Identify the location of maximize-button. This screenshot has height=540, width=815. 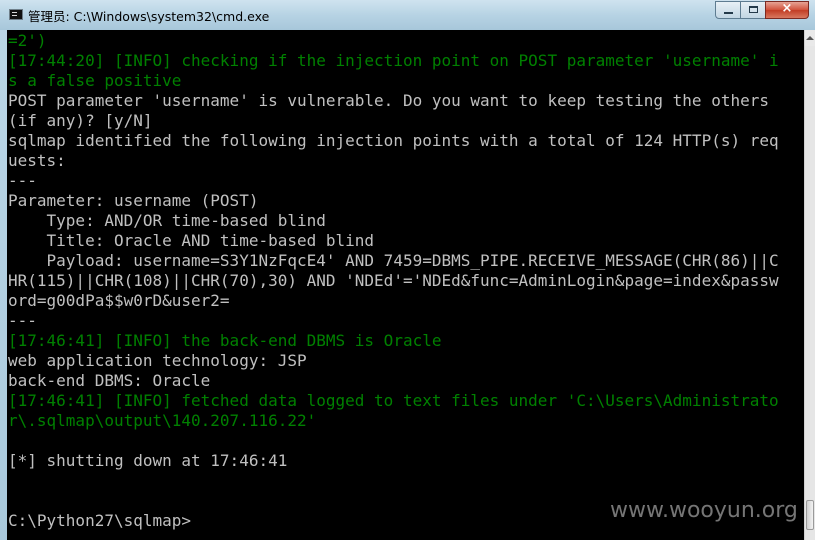
(753, 10).